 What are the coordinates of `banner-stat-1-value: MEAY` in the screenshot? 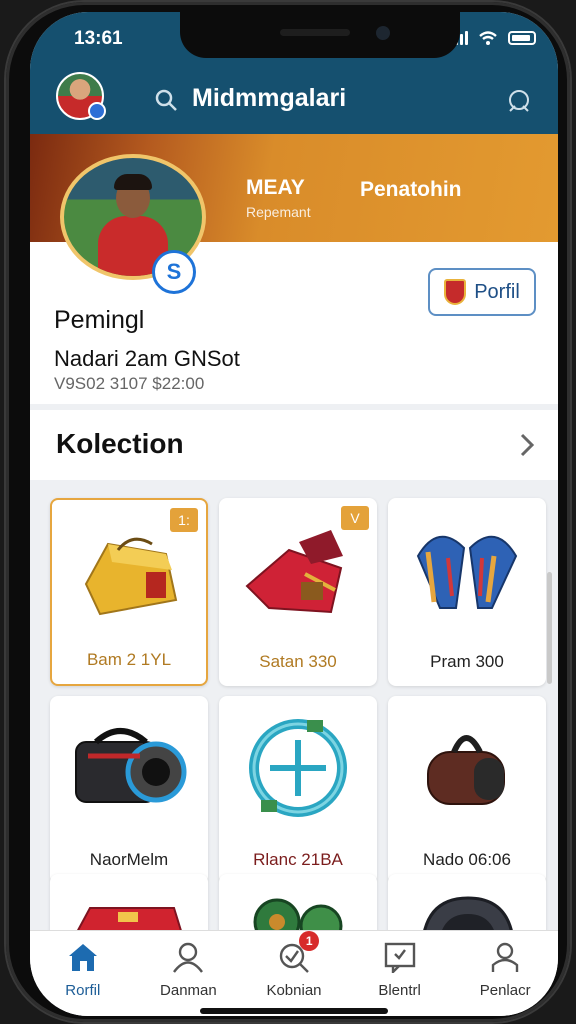 It's located at (275, 187).